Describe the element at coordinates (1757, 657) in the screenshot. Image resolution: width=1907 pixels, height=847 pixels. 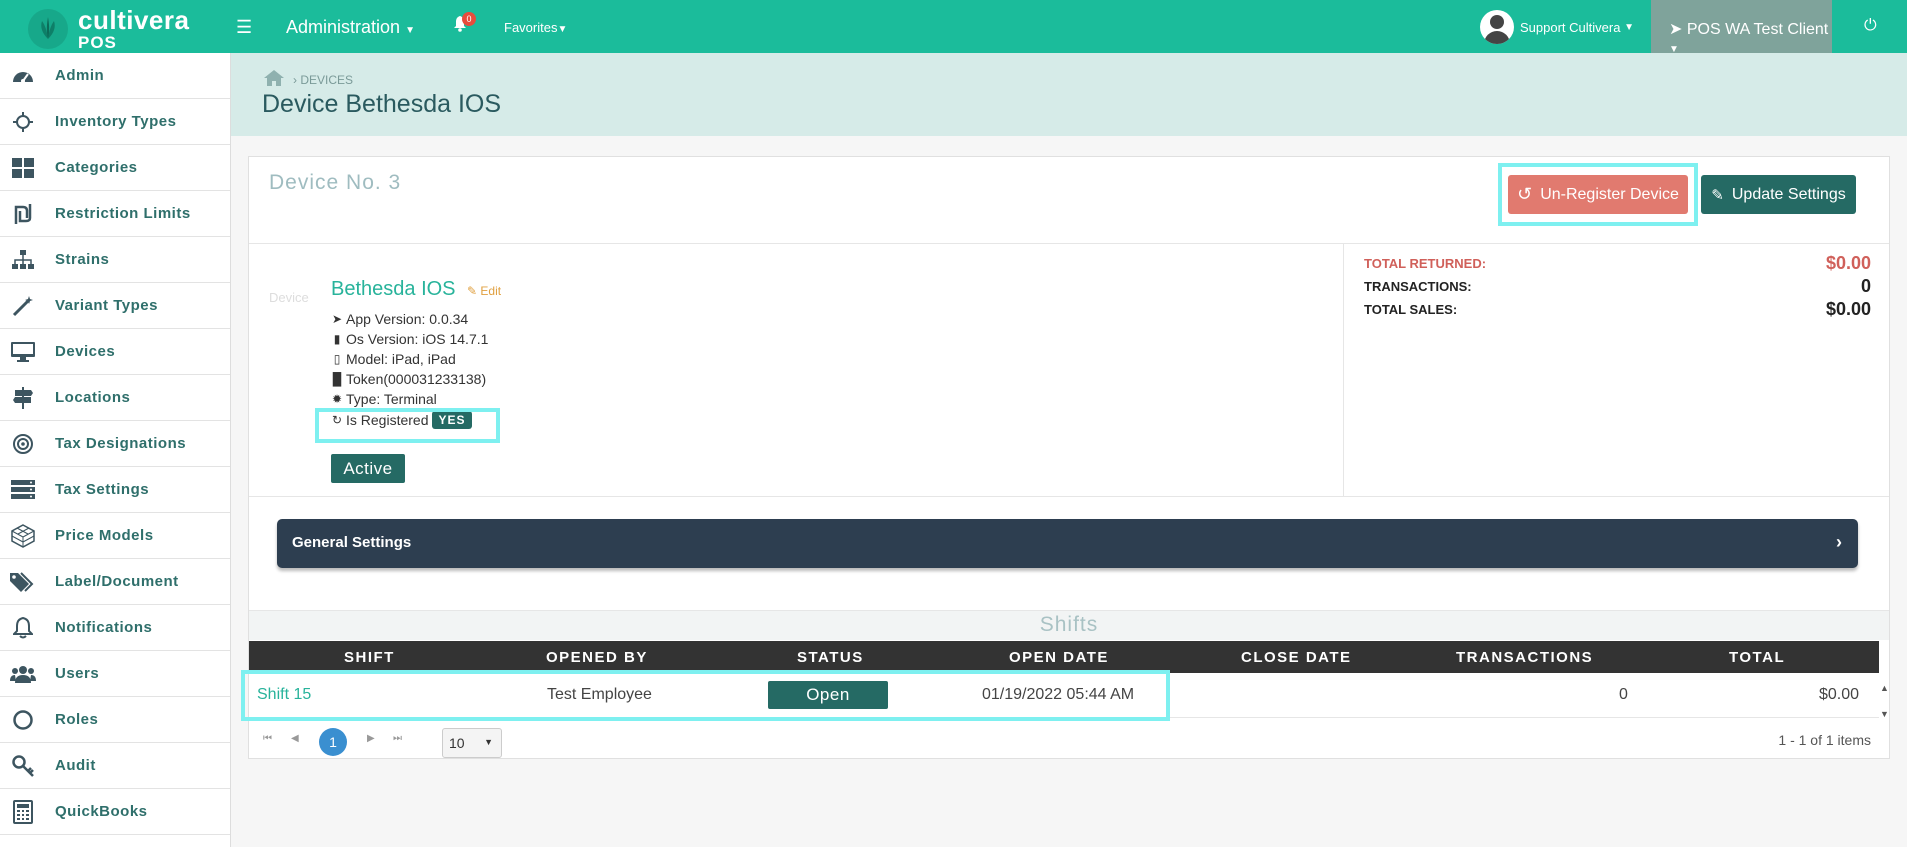
I see `column-total: TOTAL` at that location.